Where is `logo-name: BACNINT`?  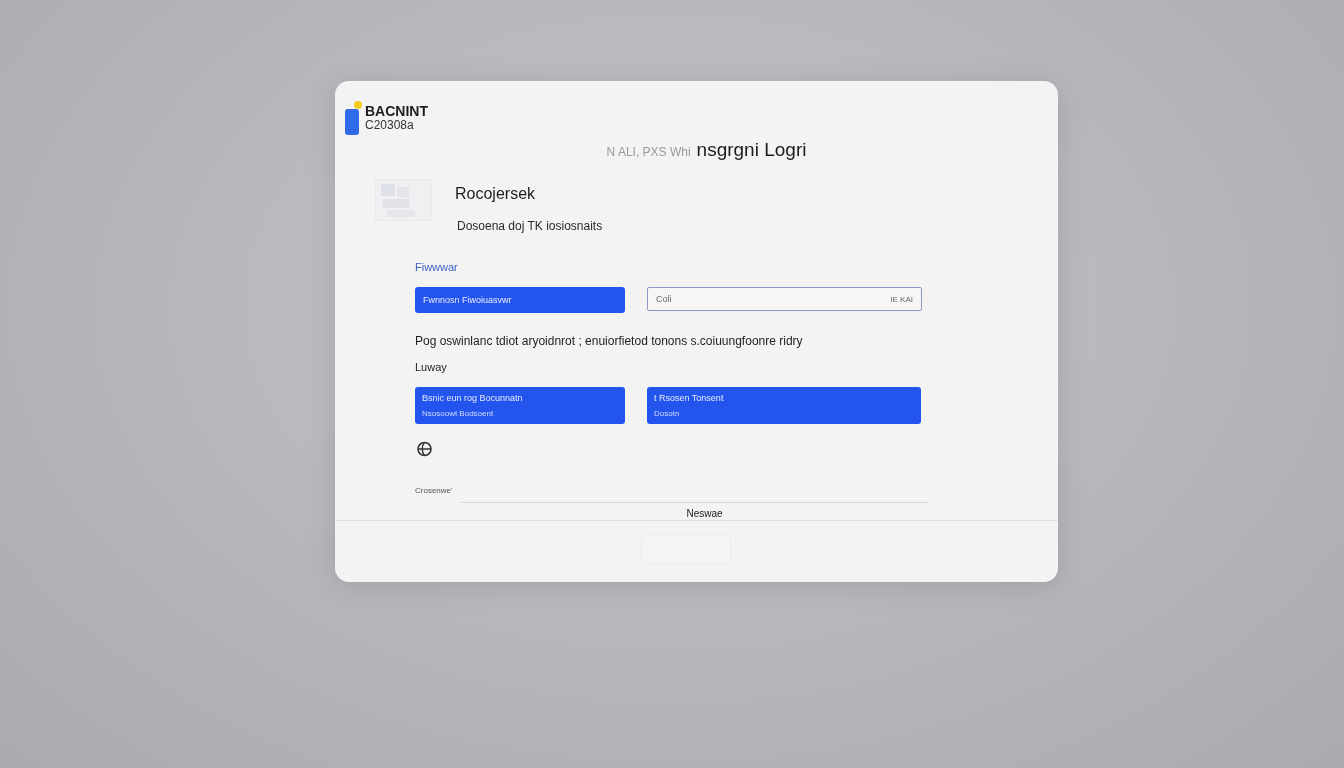 logo-name: BACNINT is located at coordinates (396, 111).